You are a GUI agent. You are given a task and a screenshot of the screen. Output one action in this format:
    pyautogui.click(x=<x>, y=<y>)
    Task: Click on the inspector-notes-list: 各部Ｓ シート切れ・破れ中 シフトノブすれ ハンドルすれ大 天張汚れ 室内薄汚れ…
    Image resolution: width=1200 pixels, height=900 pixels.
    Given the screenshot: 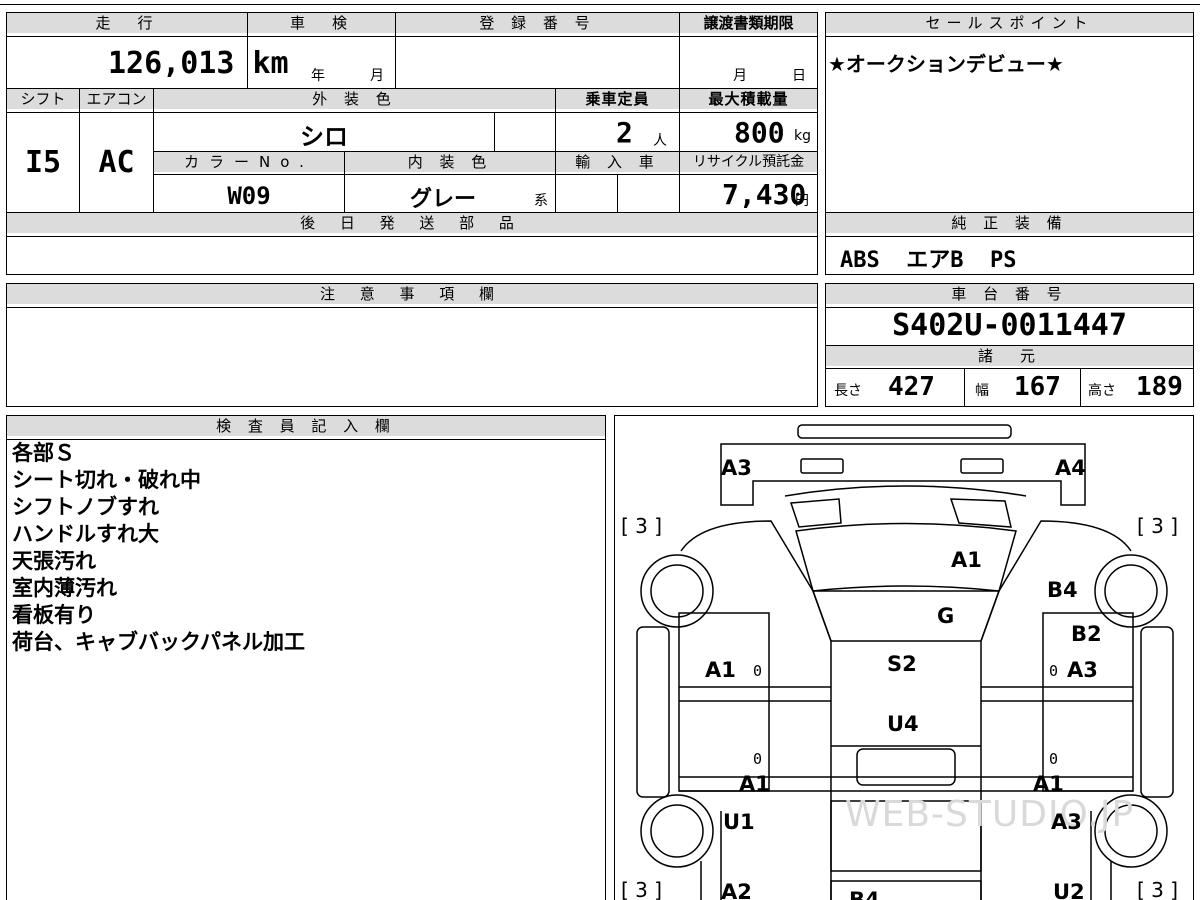 What is the action you would take?
    pyautogui.click(x=158, y=548)
    